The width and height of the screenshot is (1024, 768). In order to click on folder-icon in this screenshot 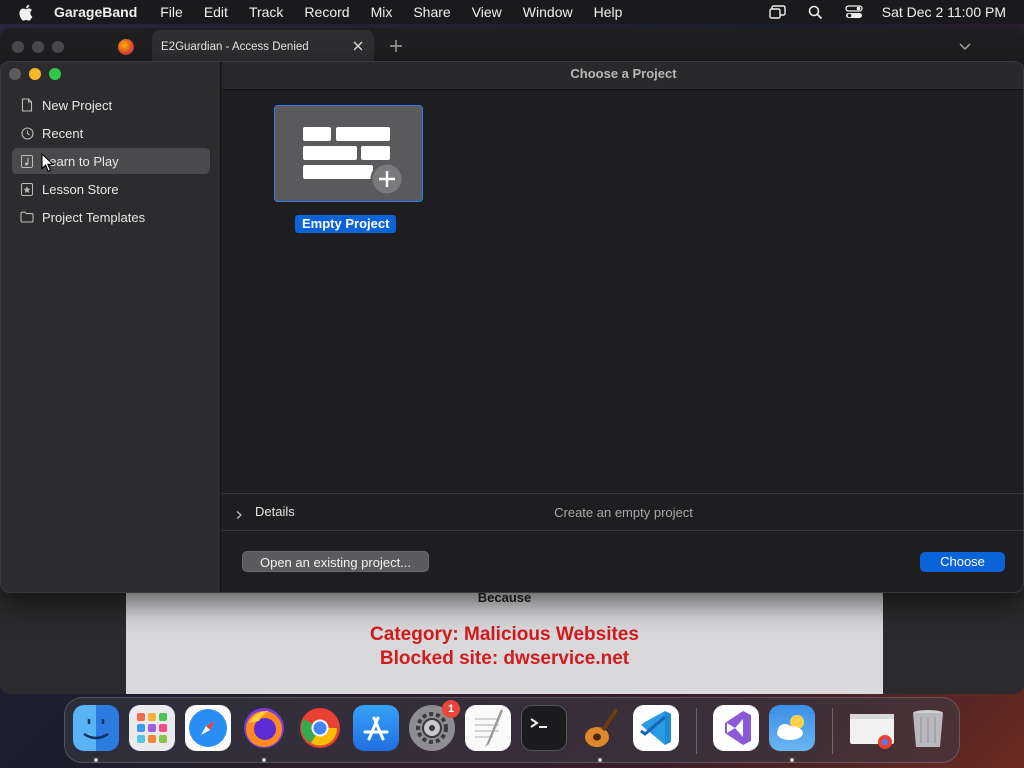, I will do `click(27, 217)`.